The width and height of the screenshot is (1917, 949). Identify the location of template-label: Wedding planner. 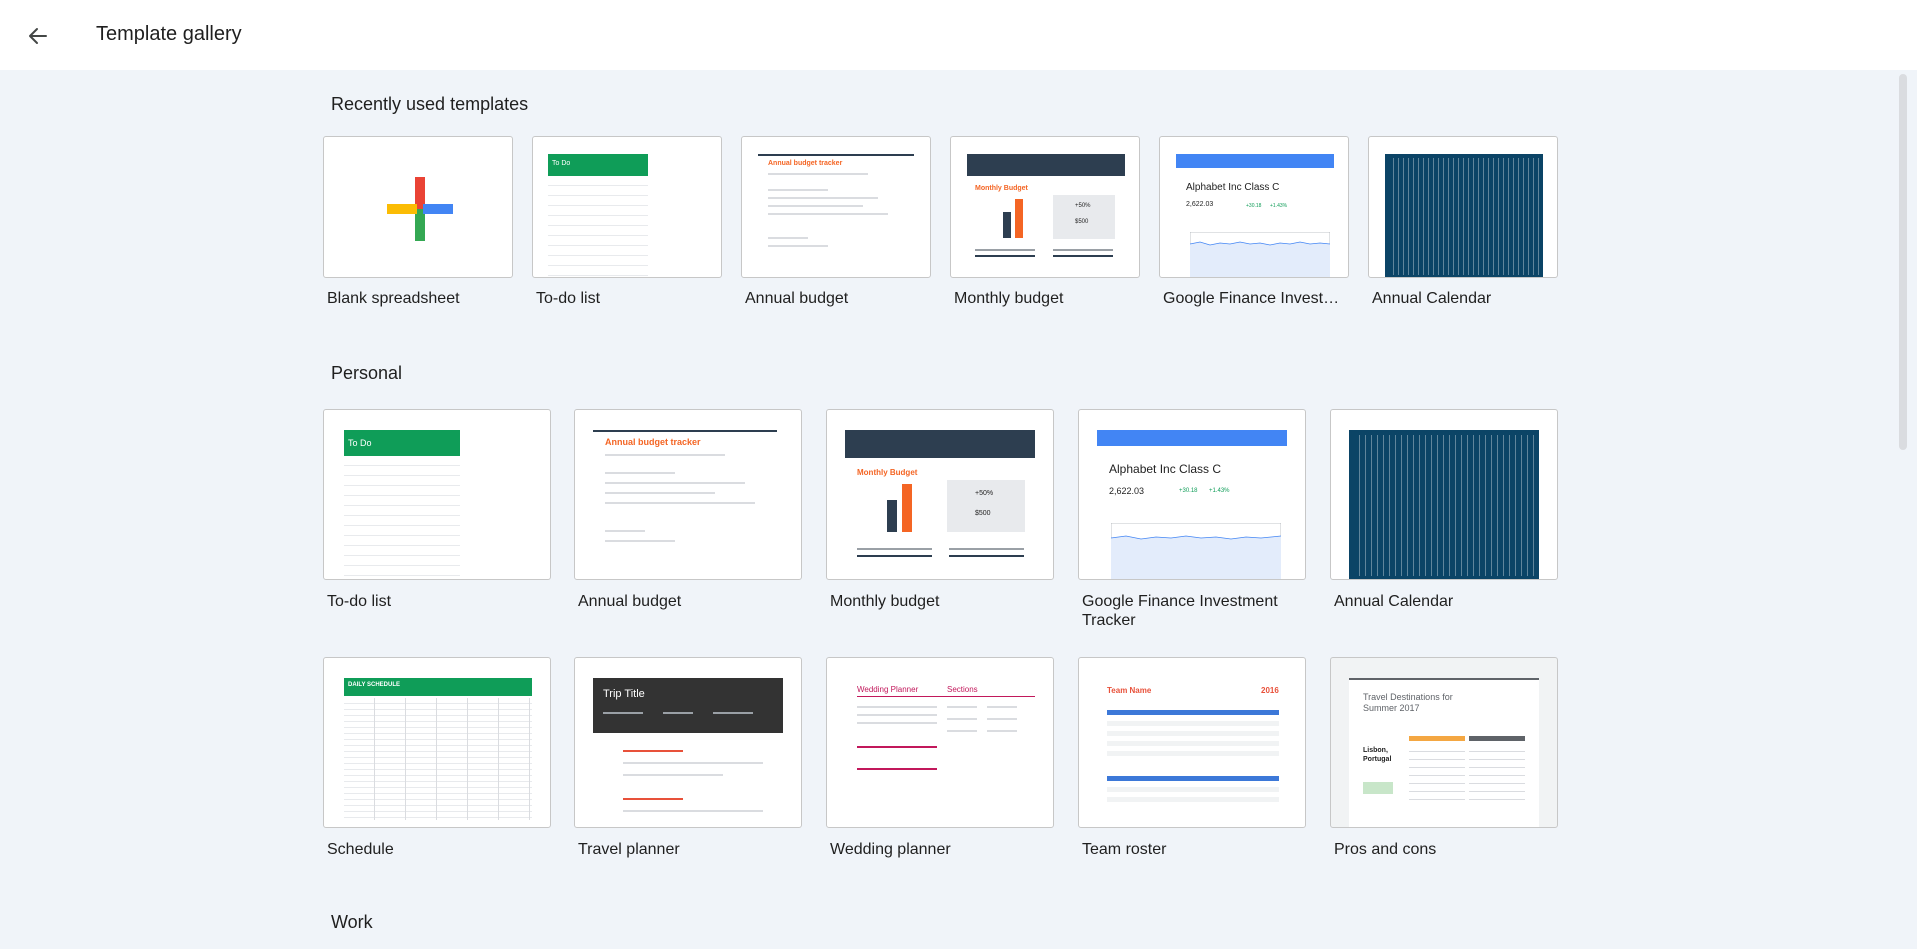
(890, 849).